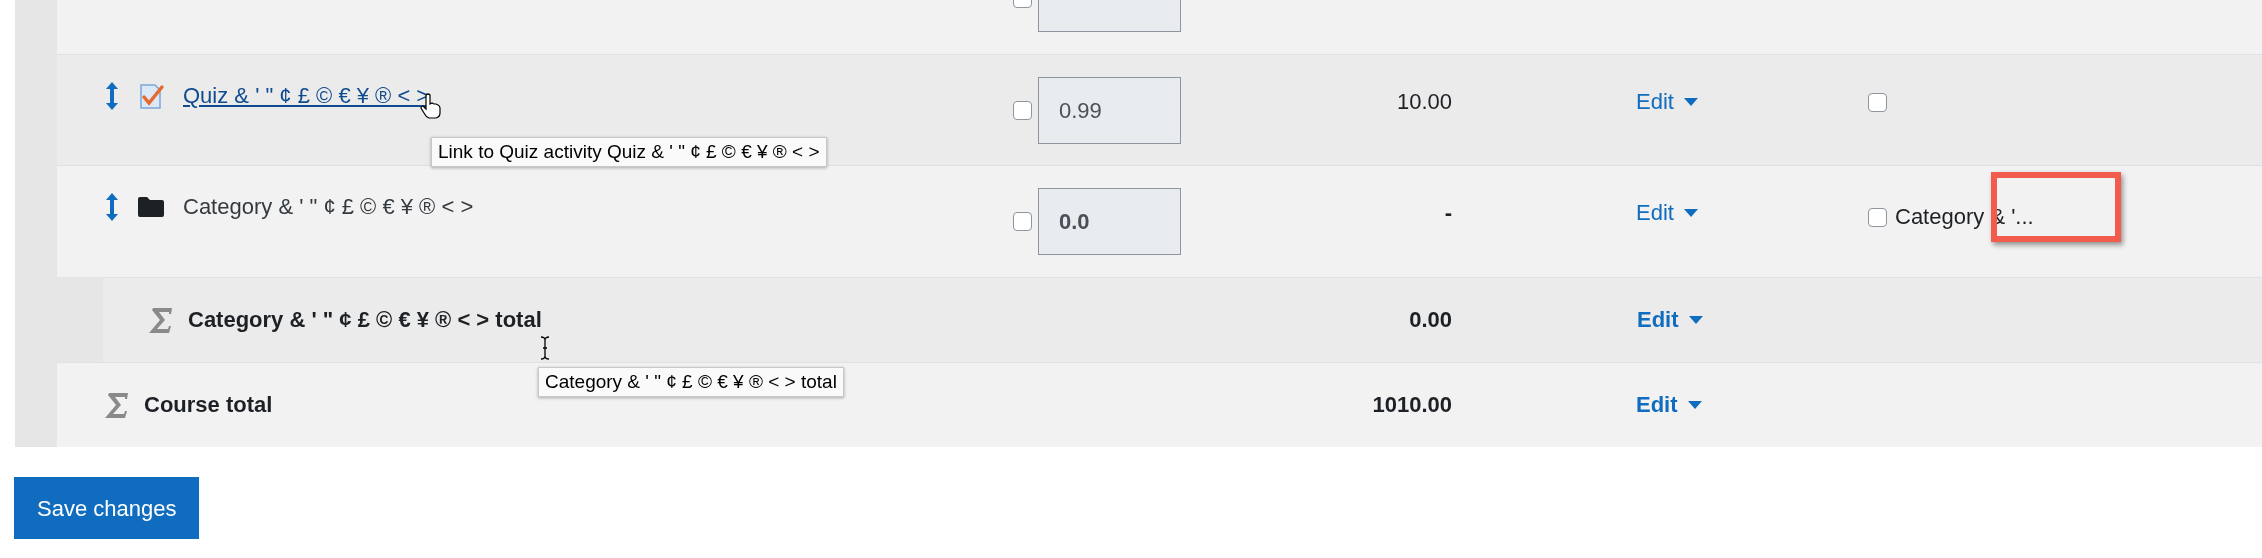 The image size is (2262, 558). I want to click on total-label: Category & ' " ¢ £ © € ¥ ® < > total, so click(365, 320).